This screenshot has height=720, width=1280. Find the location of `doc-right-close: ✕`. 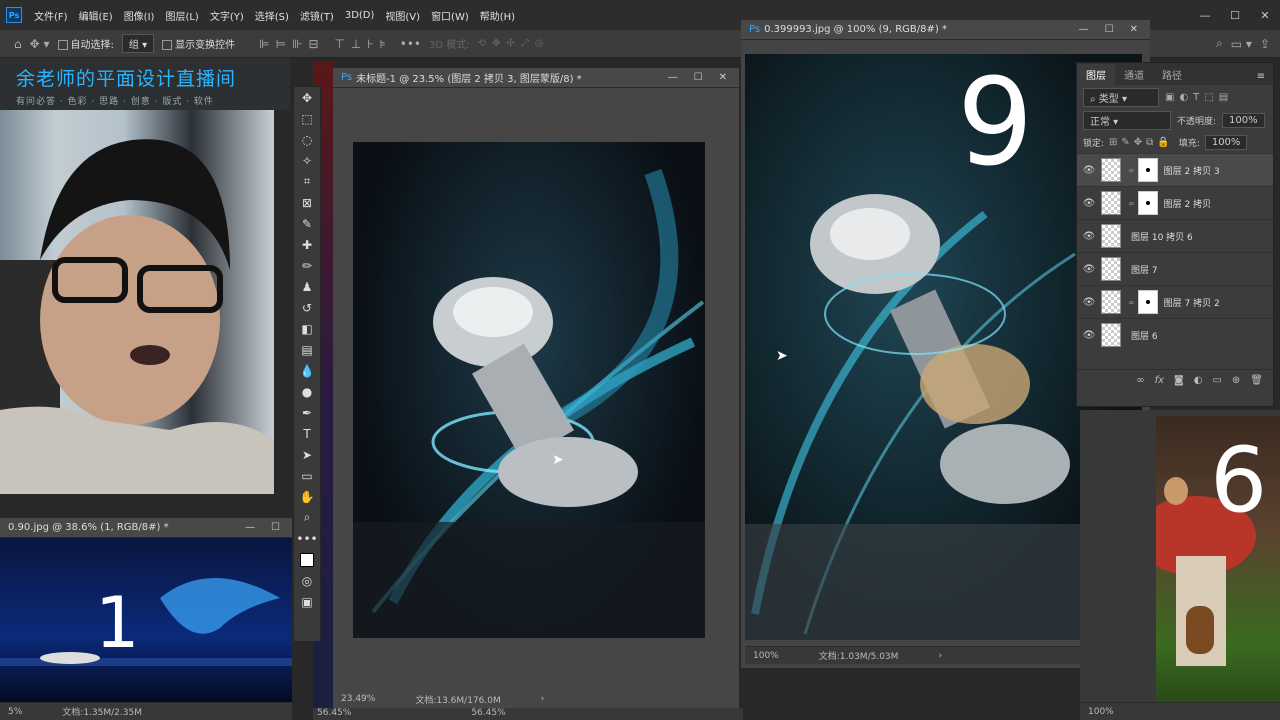

doc-right-close: ✕ is located at coordinates (1134, 29).